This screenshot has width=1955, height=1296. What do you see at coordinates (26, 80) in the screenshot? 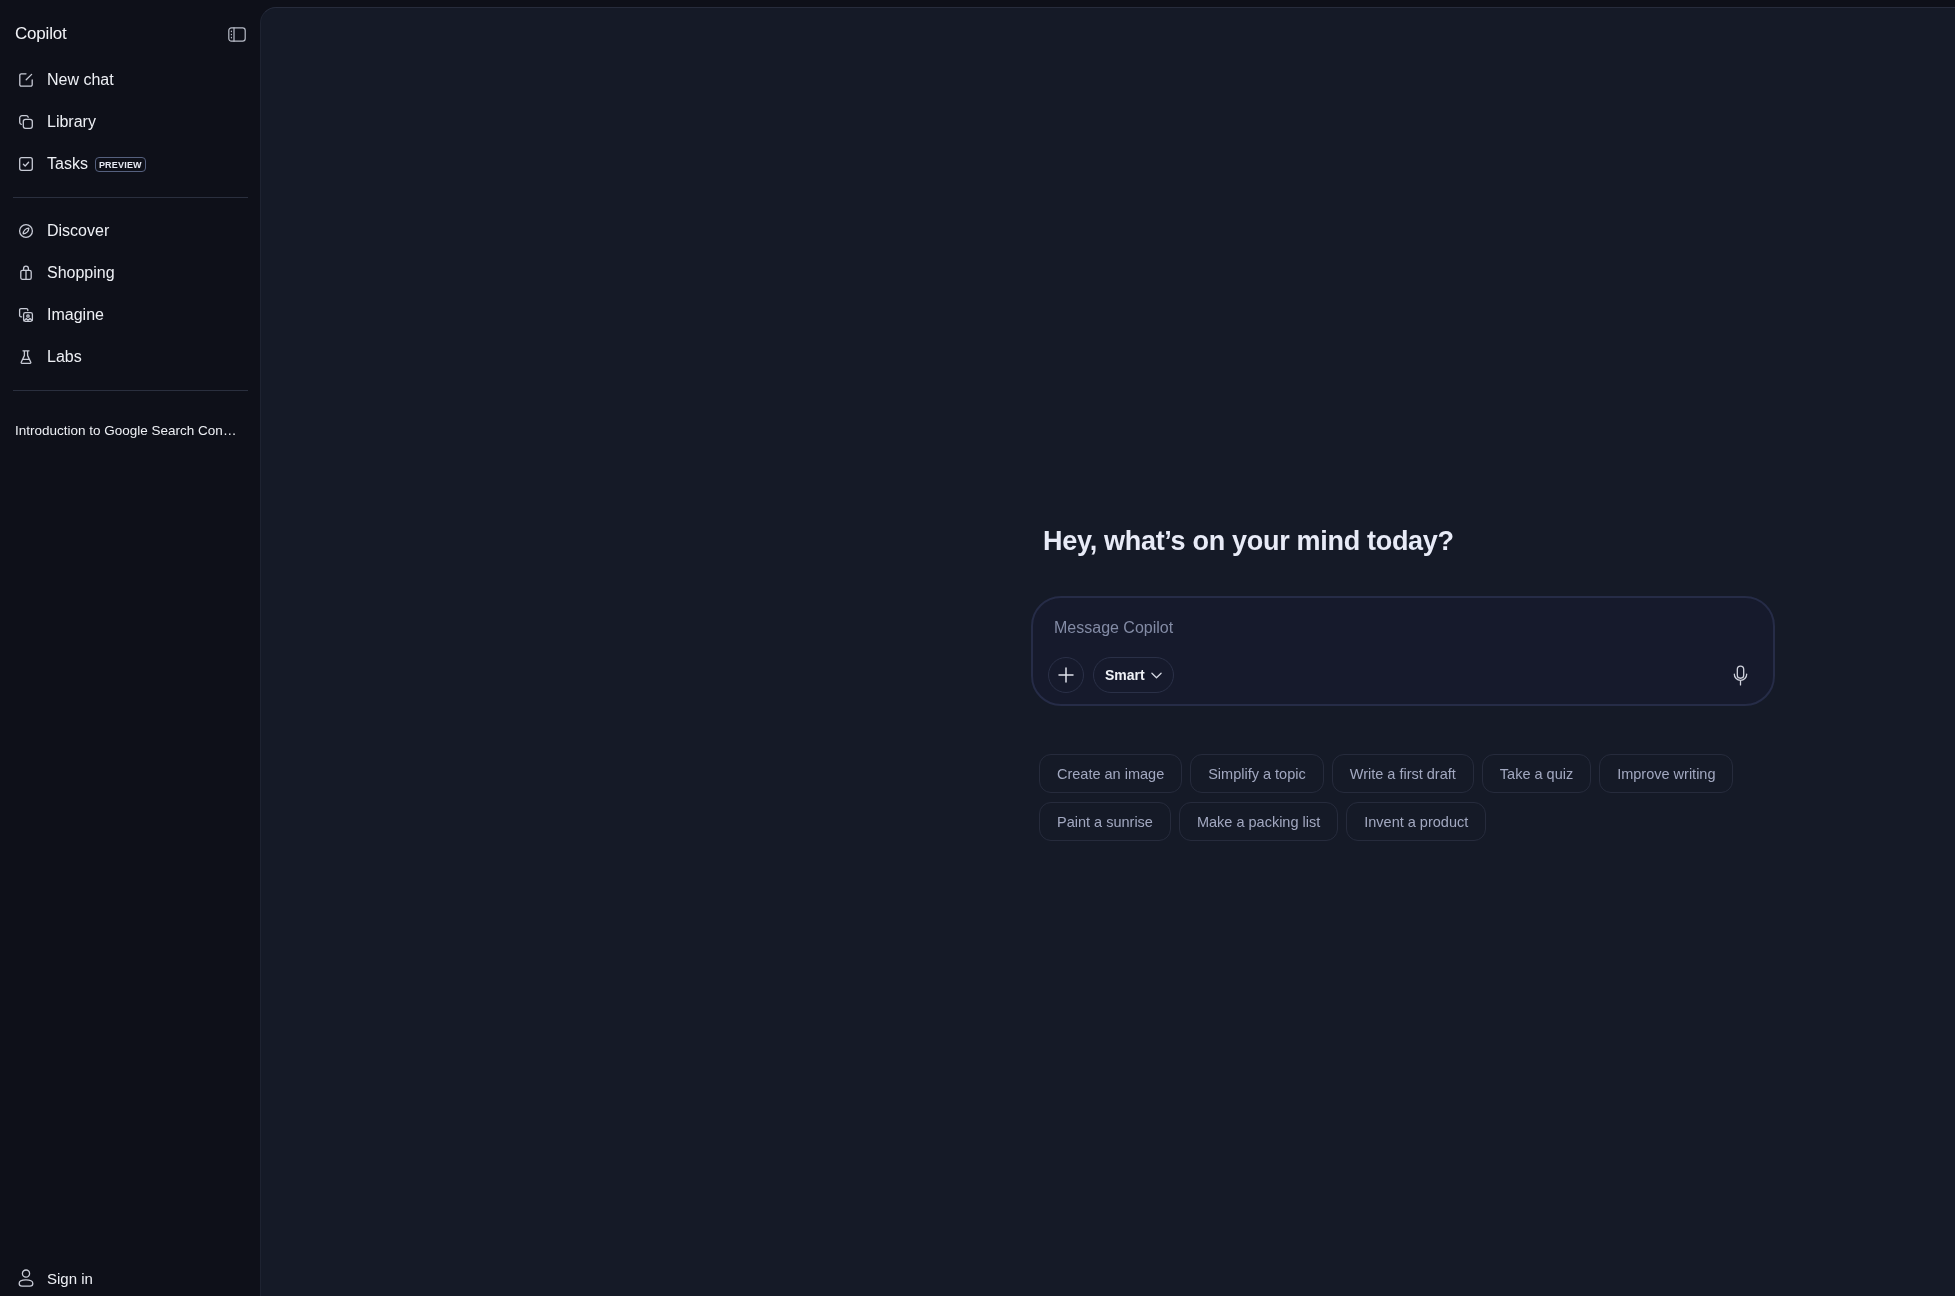
I see `compose-icon` at bounding box center [26, 80].